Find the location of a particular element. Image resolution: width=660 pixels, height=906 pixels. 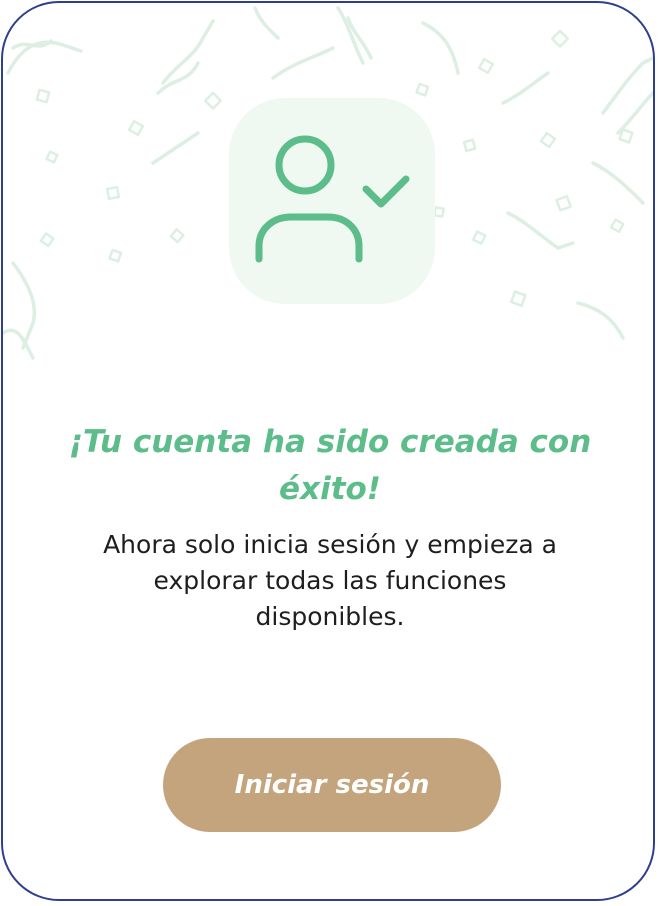

user-check-icon is located at coordinates (332, 201).